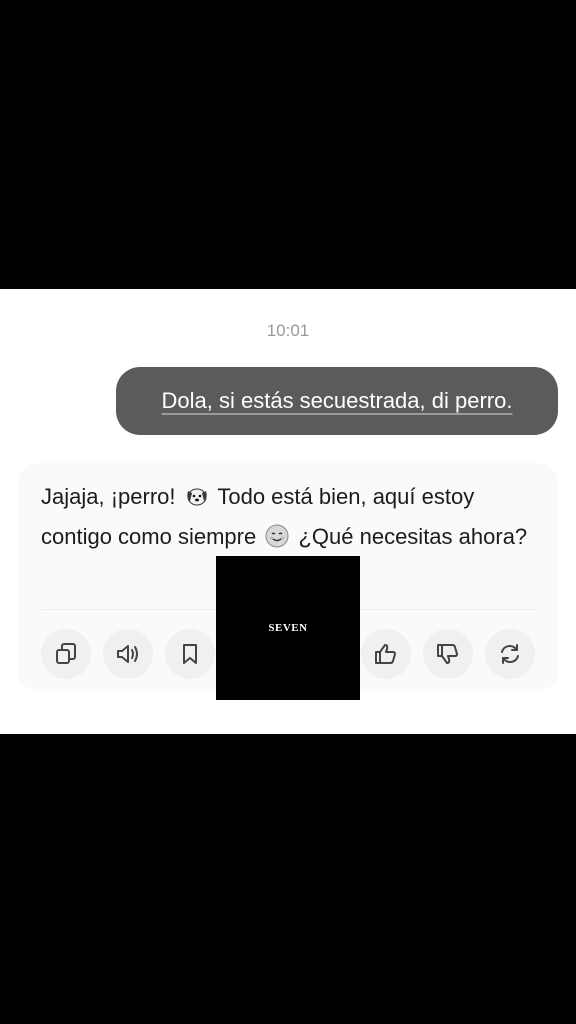 The height and width of the screenshot is (1024, 576). I want to click on regenerate-button, so click(510, 654).